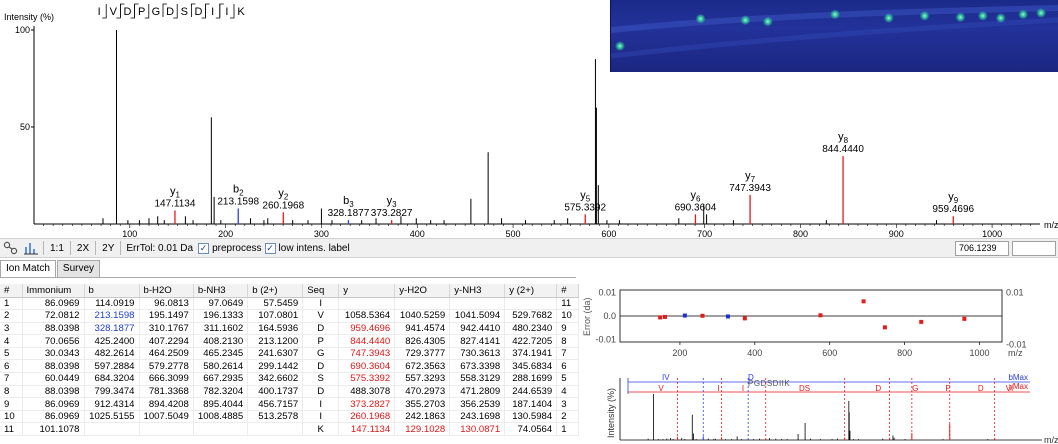  What do you see at coordinates (204, 248) in the screenshot?
I see `preprocess-check-icon: ✓` at bounding box center [204, 248].